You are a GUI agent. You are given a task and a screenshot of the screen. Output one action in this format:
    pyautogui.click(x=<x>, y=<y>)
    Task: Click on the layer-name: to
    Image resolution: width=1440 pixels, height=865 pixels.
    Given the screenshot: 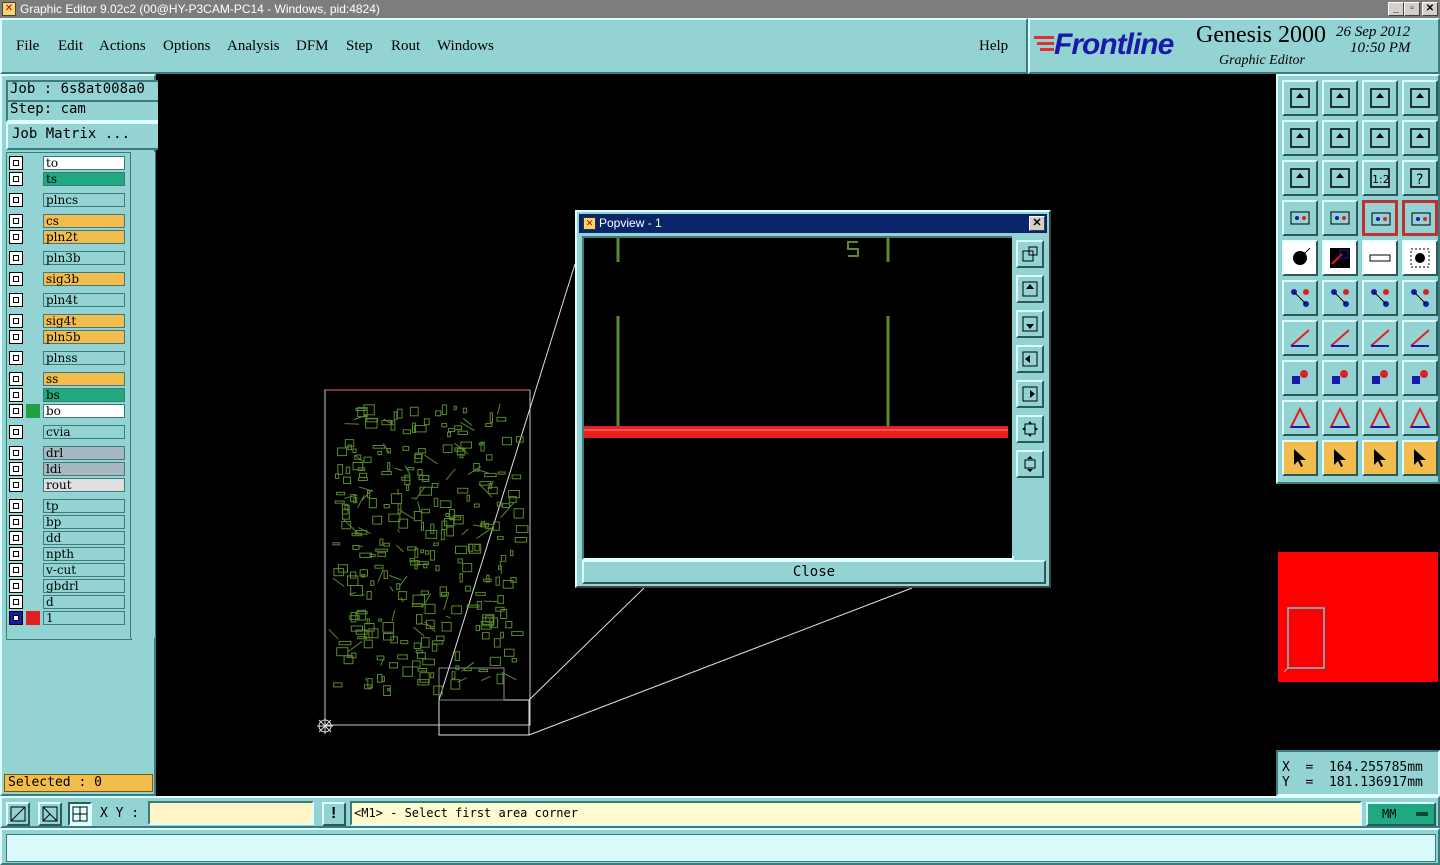 What is the action you would take?
    pyautogui.click(x=84, y=163)
    